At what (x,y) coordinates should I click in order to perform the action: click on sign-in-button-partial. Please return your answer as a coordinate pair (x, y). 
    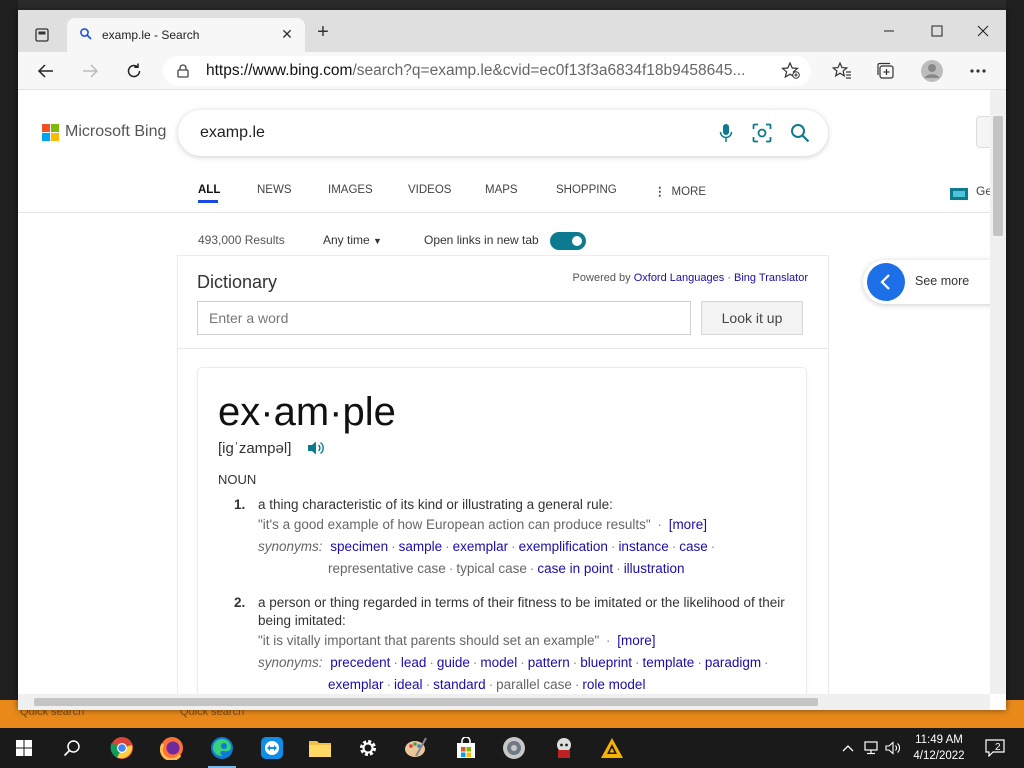
    Looking at the image, I should click on (983, 132).